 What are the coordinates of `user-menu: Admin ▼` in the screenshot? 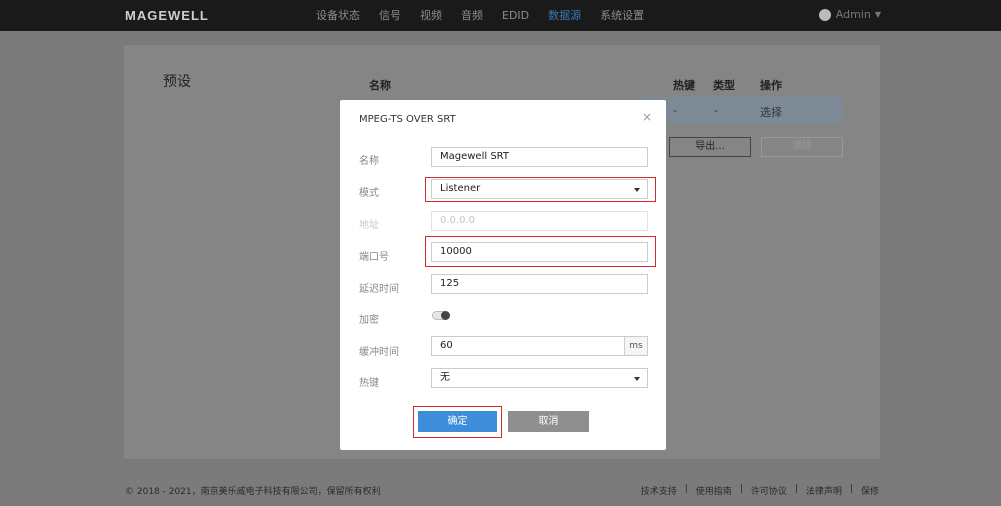 It's located at (849, 14).